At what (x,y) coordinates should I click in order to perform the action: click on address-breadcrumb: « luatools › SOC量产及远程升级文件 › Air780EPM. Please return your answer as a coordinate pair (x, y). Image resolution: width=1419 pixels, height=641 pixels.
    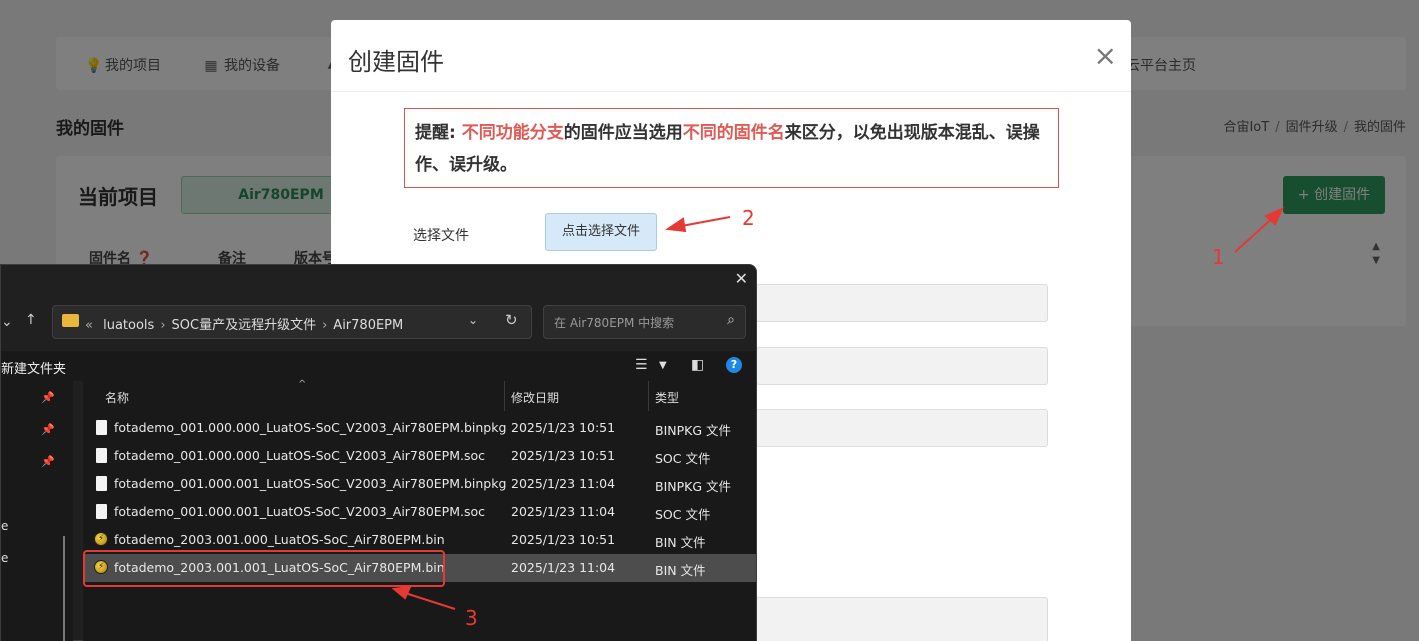
    Looking at the image, I should click on (244, 325).